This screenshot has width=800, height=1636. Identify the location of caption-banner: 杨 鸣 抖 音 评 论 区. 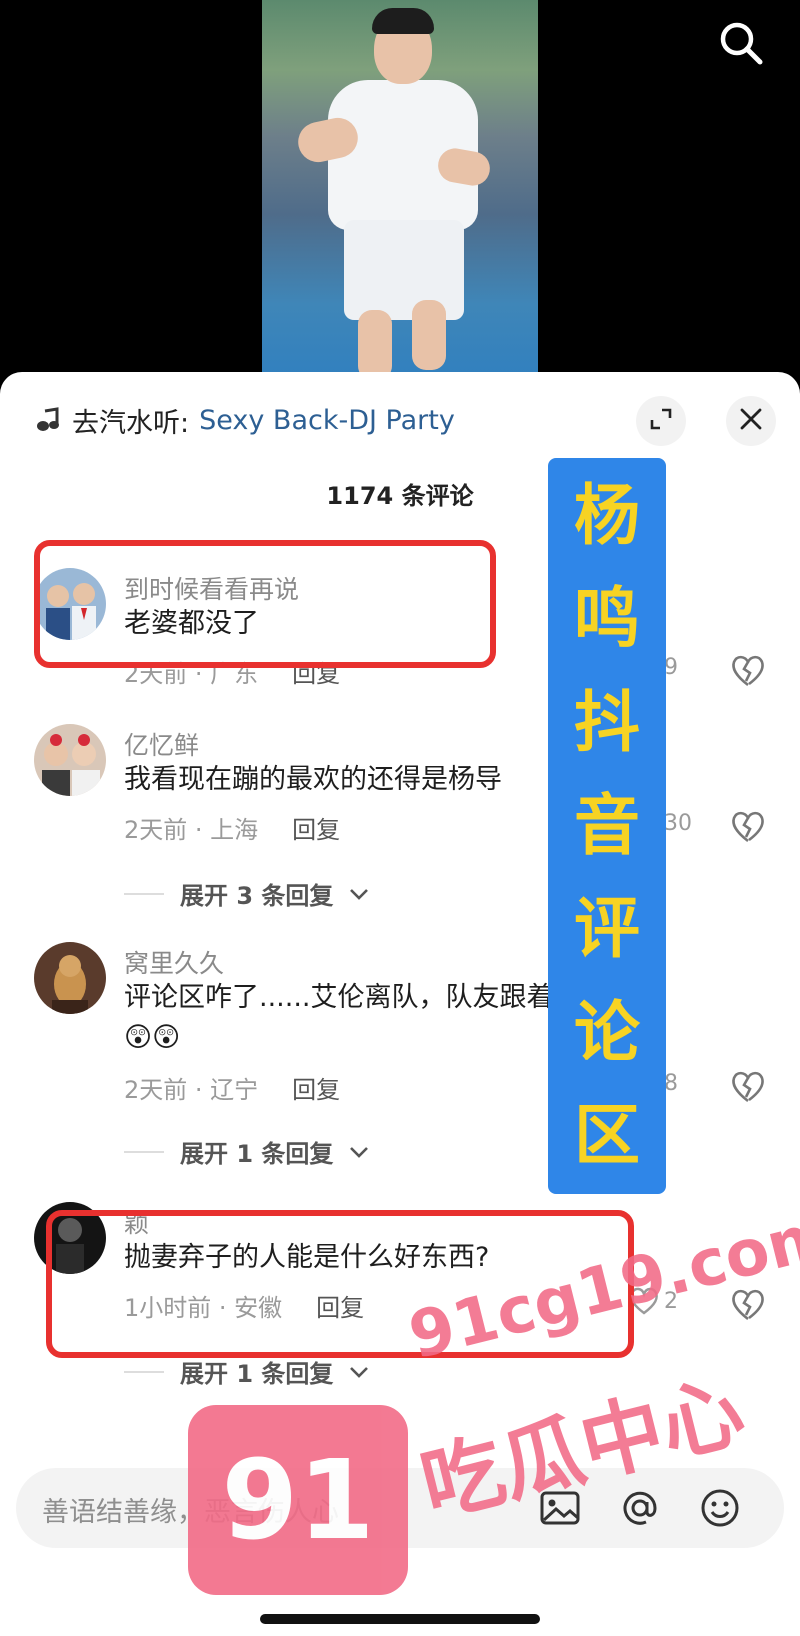
(607, 826).